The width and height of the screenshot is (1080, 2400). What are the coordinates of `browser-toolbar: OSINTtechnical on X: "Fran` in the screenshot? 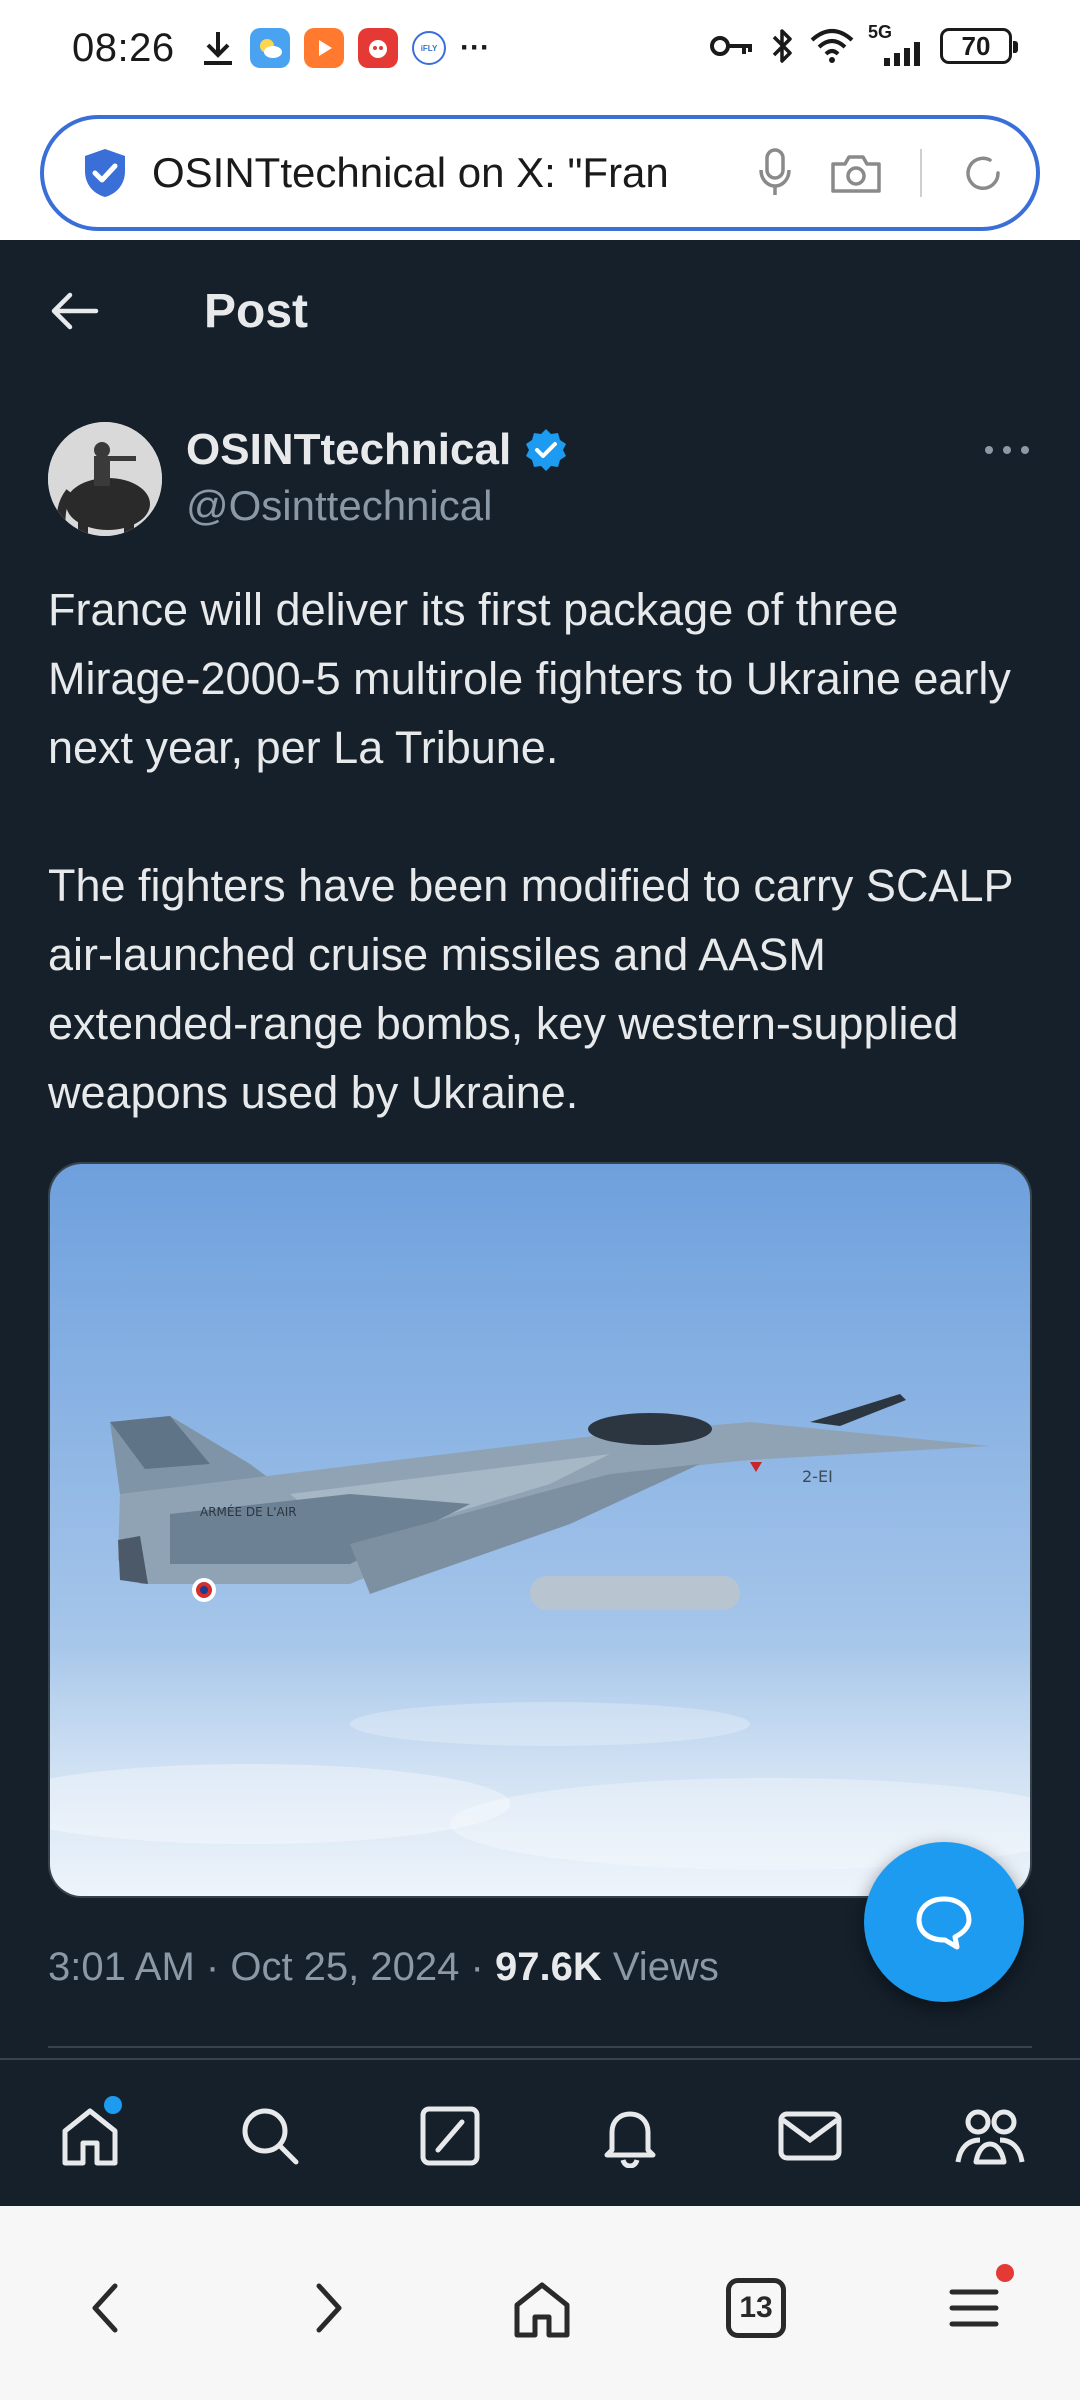 It's located at (540, 172).